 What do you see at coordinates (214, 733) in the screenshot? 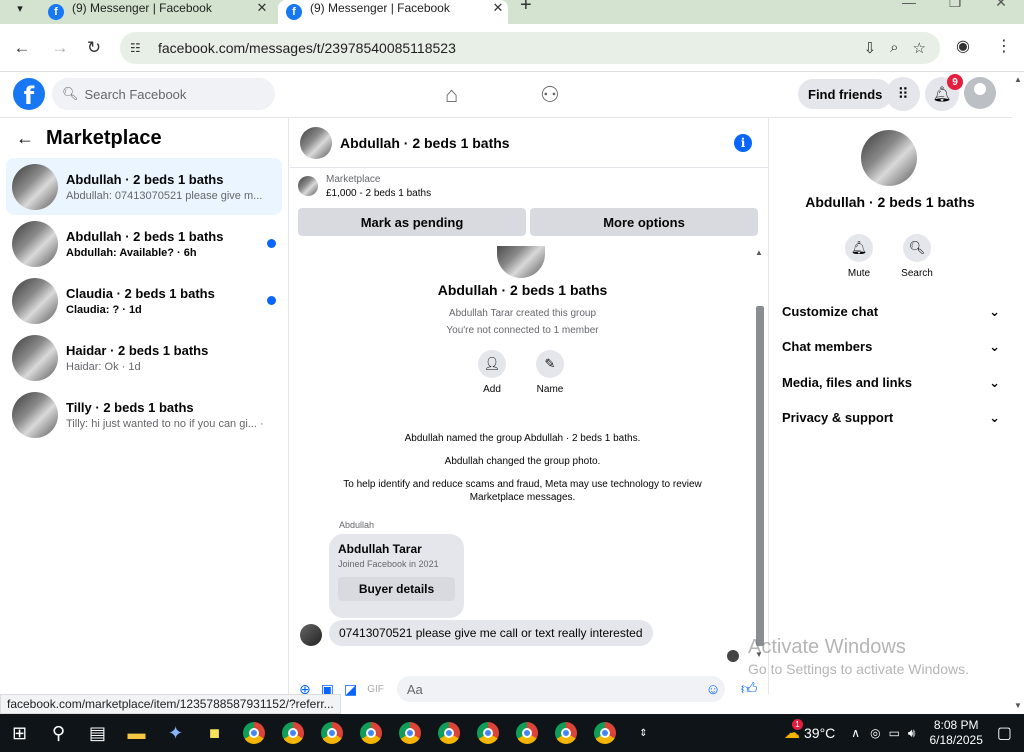
I see `sticky-notes-icon: ■` at bounding box center [214, 733].